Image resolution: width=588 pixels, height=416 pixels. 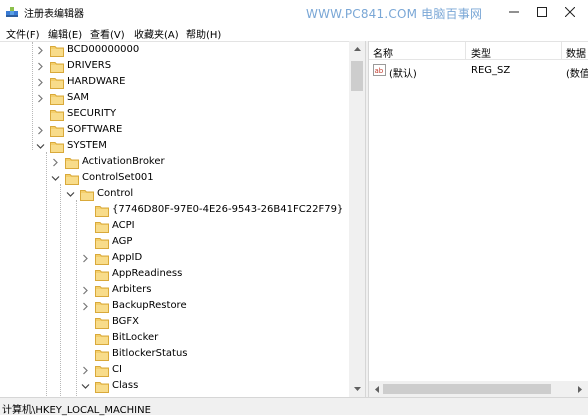 I want to click on tree-item-label: BitlockerStatus, so click(x=150, y=353).